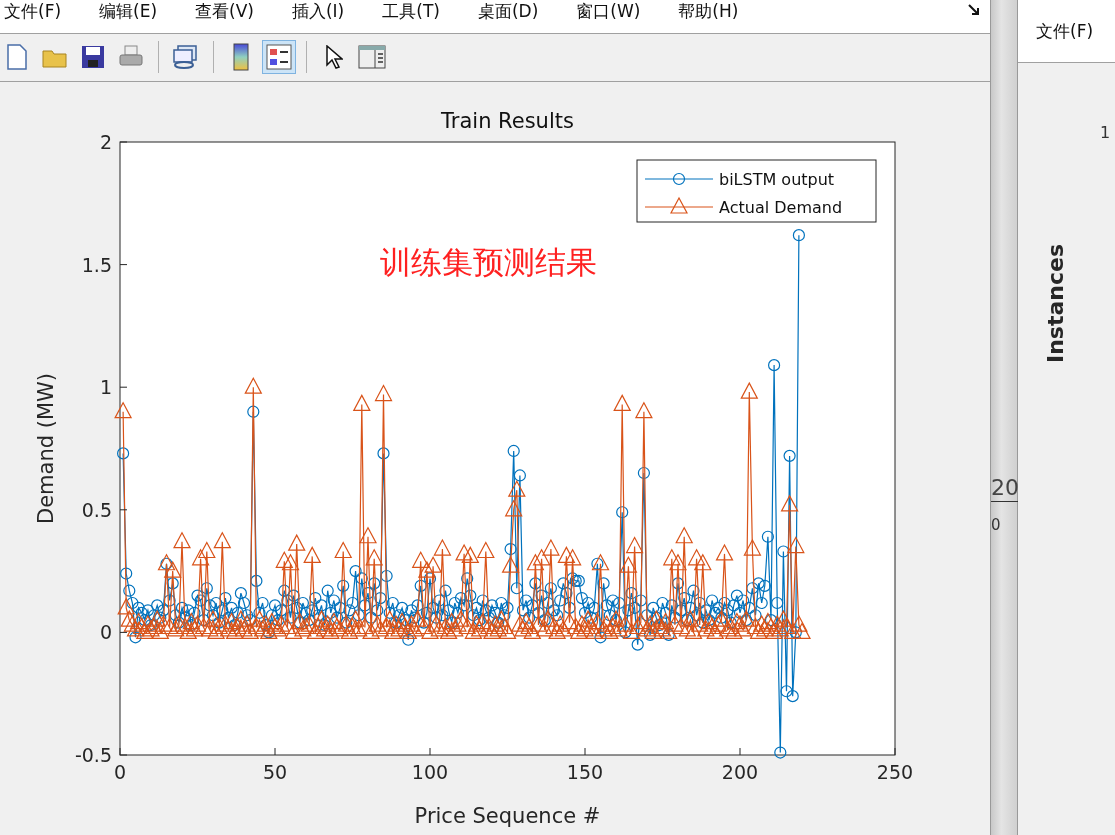  What do you see at coordinates (708, 11) in the screenshot?
I see `menu-item: 帮助(H)` at bounding box center [708, 11].